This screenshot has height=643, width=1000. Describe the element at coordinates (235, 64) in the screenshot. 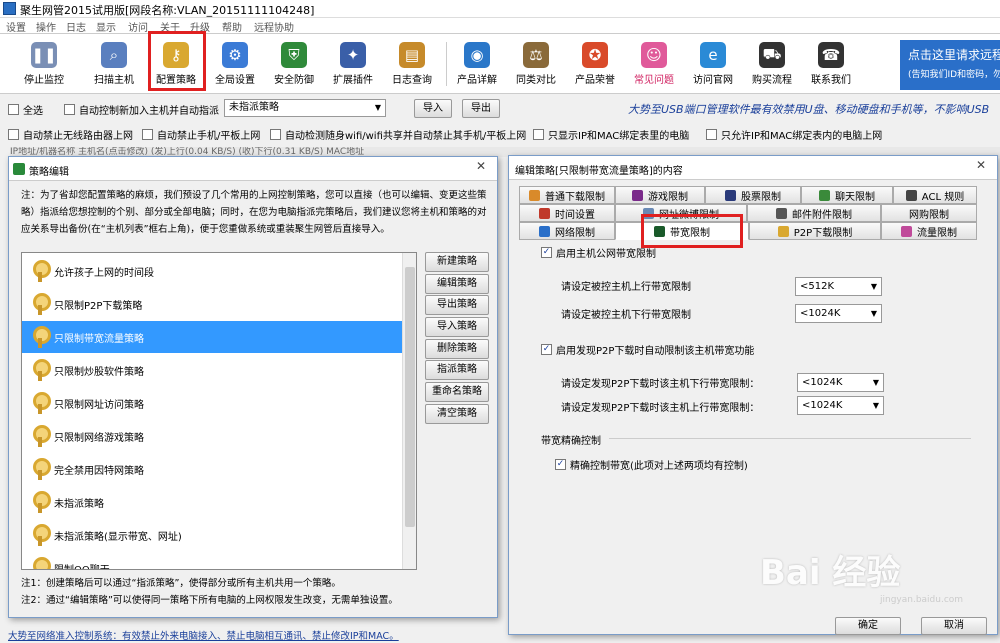

I see `global-settings-button: ⚙ 全局设置` at that location.